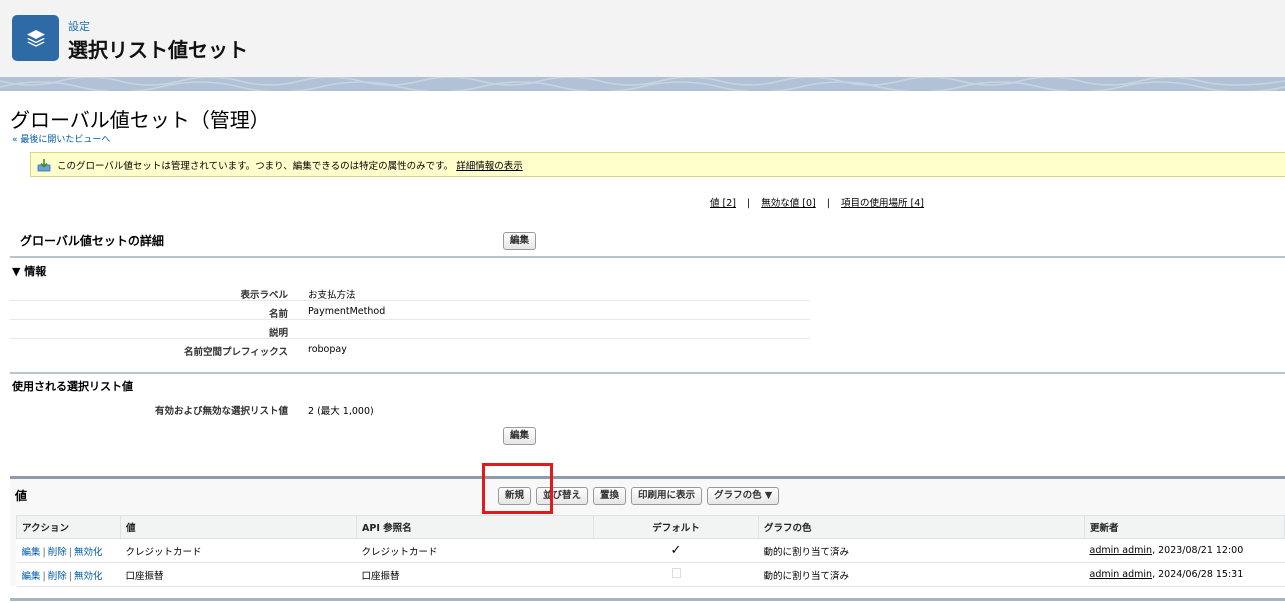 The image size is (1285, 603). What do you see at coordinates (642, 40) in the screenshot?
I see `app-header: 設定 選択リスト値セット` at bounding box center [642, 40].